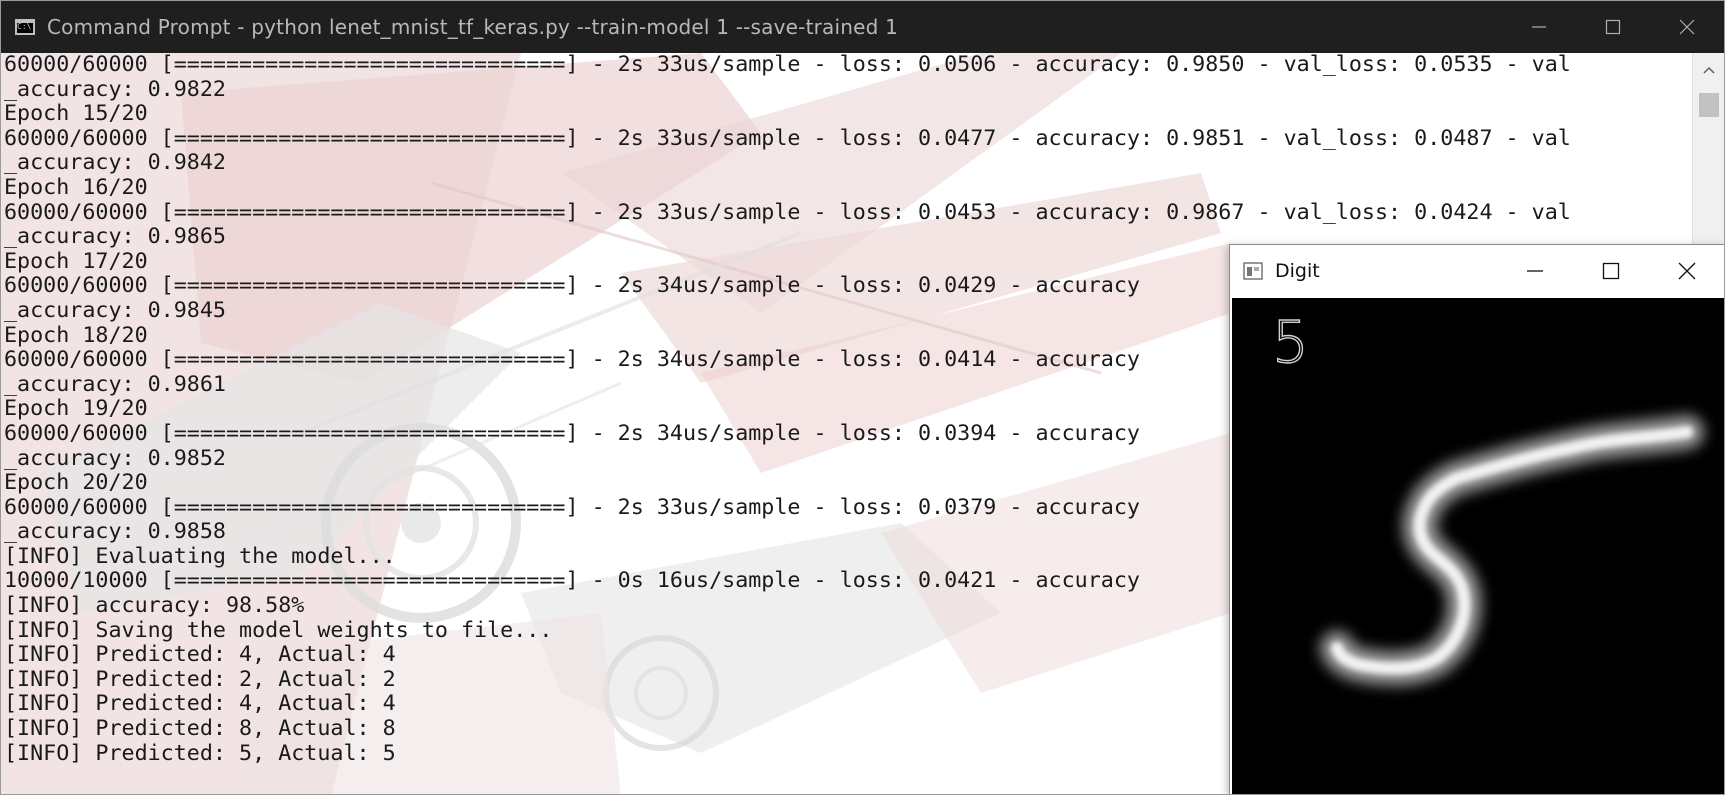 The height and width of the screenshot is (795, 1725). What do you see at coordinates (76, 187) in the screenshot?
I see `console-line: Epoch 16/20` at bounding box center [76, 187].